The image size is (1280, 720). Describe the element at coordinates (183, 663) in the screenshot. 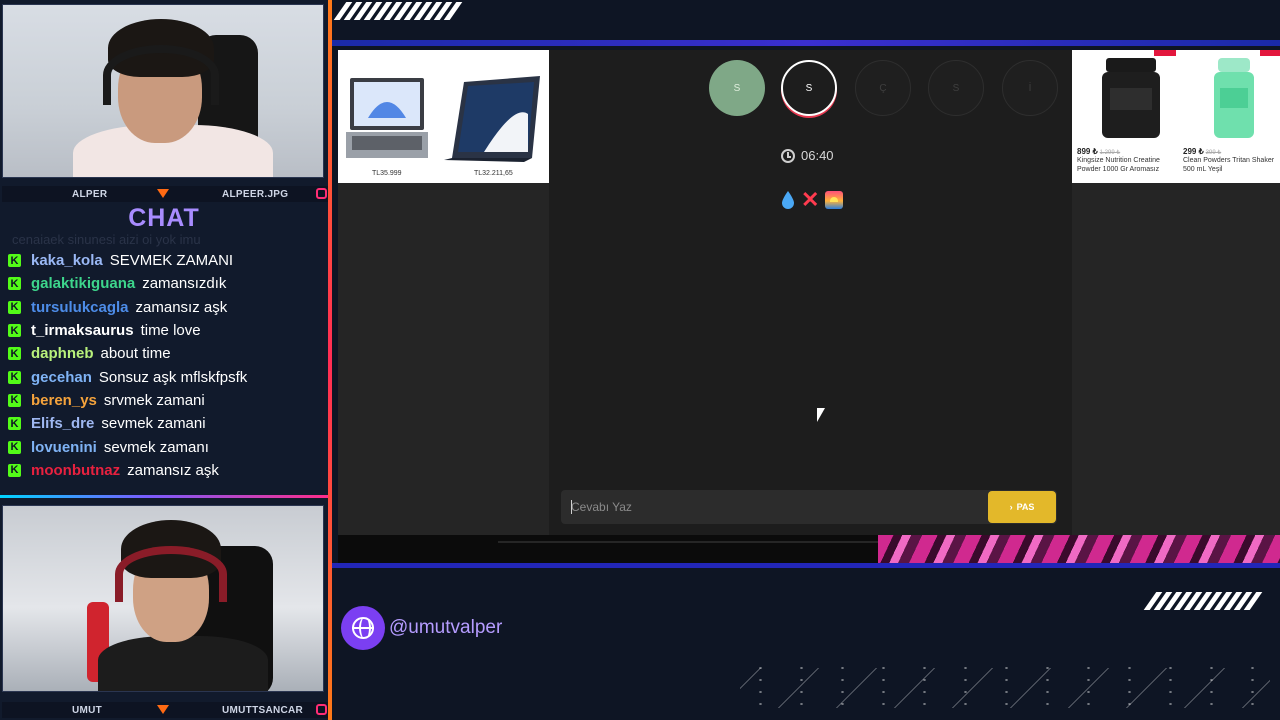

I see `streamer-shirt` at that location.